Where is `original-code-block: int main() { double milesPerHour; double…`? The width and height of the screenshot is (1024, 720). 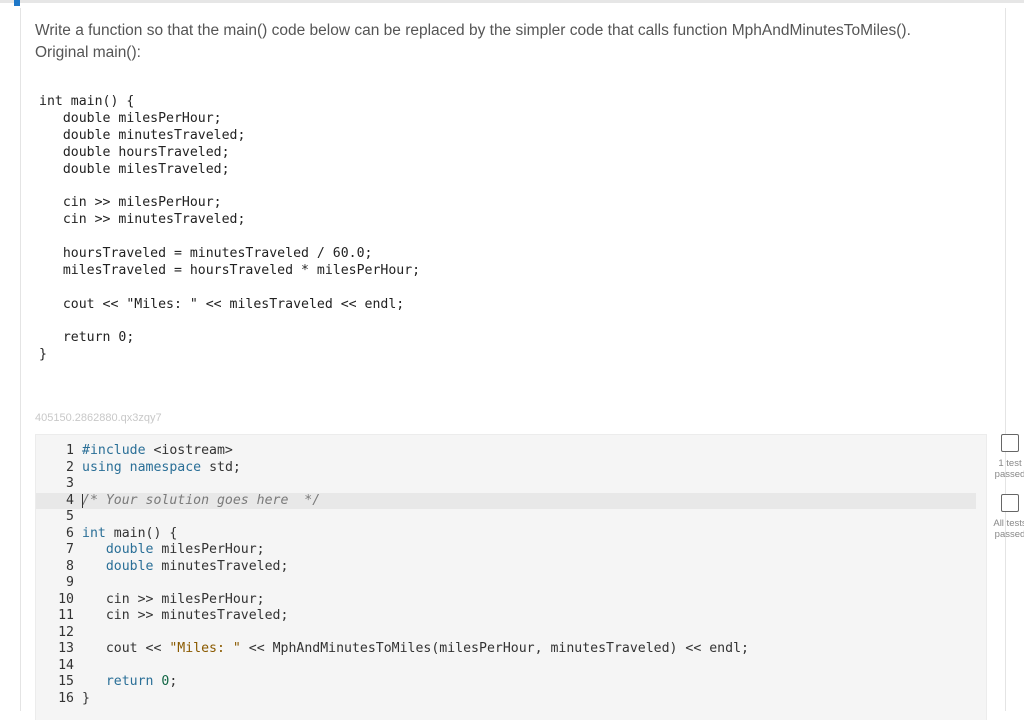
original-code-block: int main() { double milesPerHour; double… is located at coordinates (229, 229).